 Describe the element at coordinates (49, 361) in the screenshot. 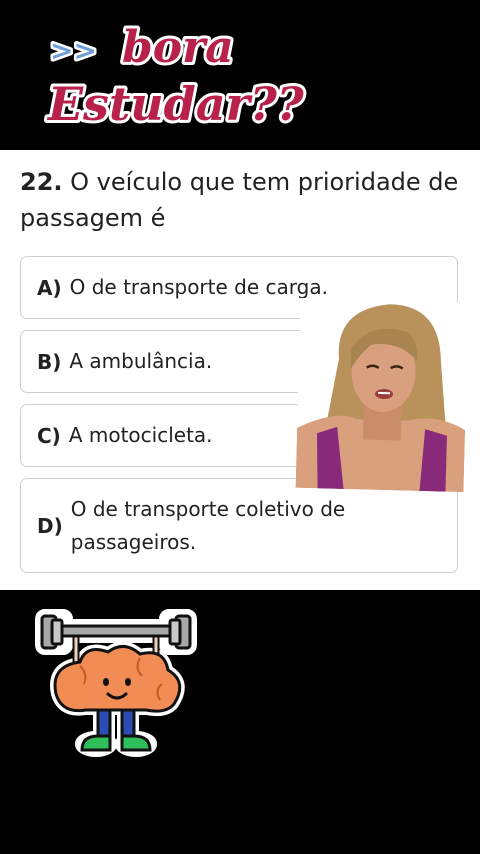

I see `option-b-letter: B)` at that location.